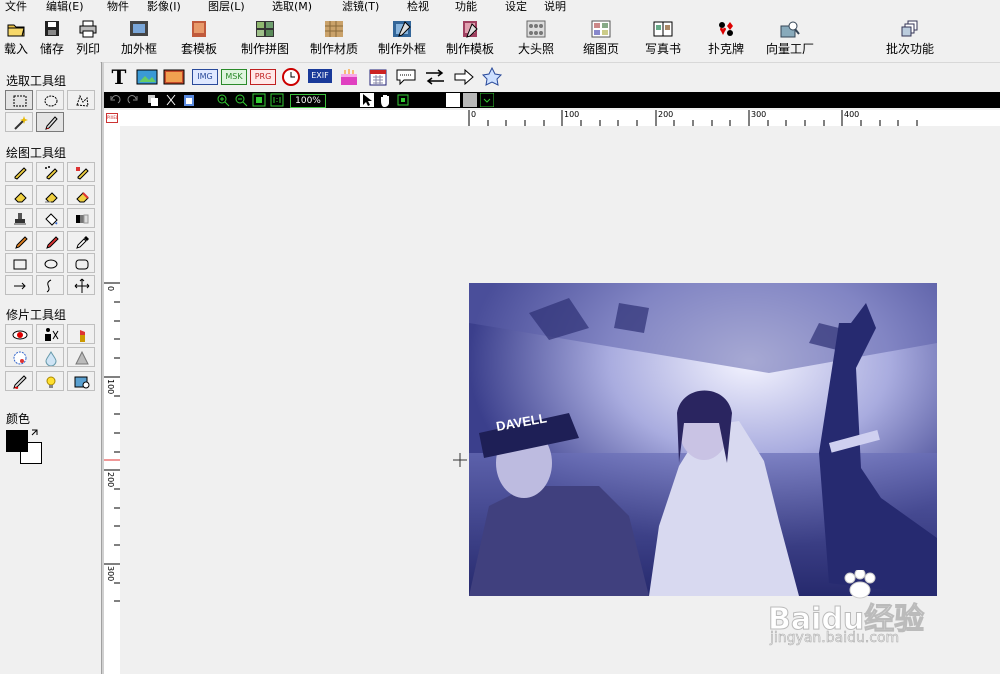 This screenshot has width=1000, height=674. I want to click on calendar-icon, so click(378, 77).